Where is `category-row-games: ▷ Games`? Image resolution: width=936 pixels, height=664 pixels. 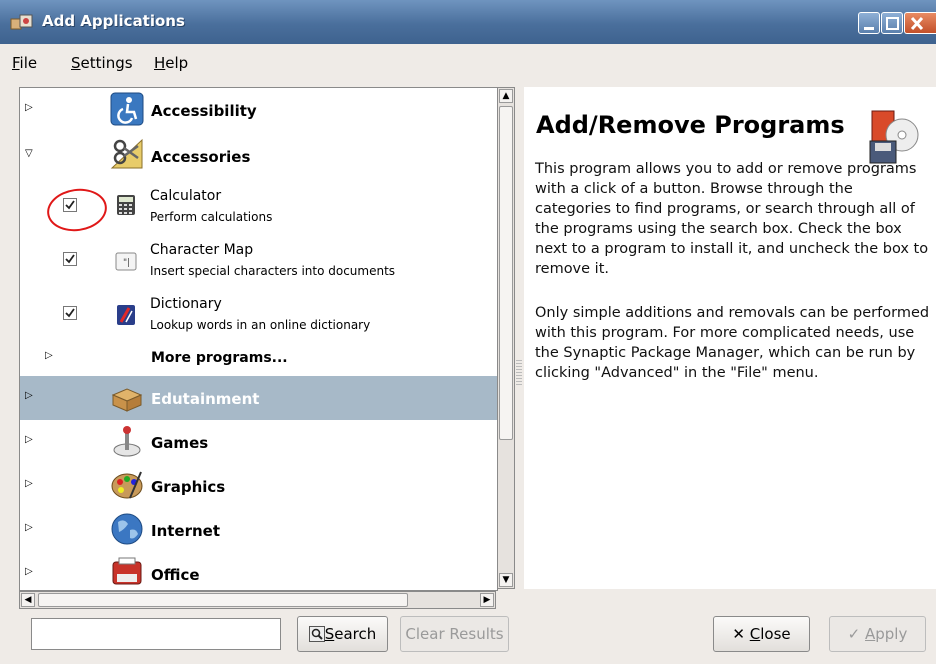
category-row-games: ▷ Games is located at coordinates (258, 442).